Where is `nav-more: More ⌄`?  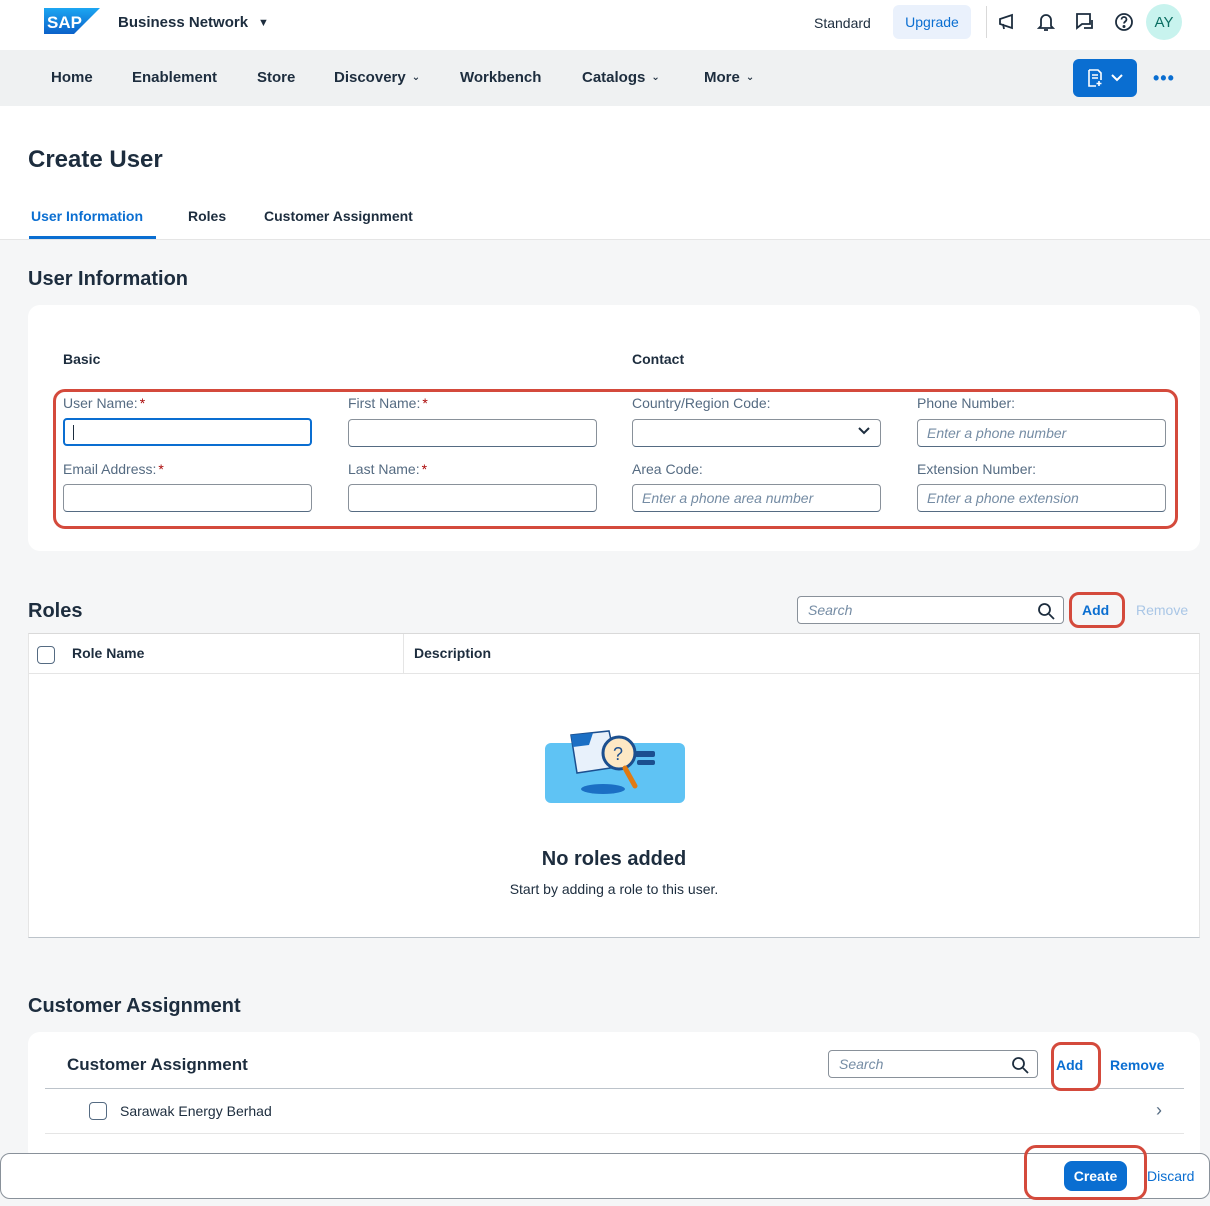 nav-more: More ⌄ is located at coordinates (729, 77).